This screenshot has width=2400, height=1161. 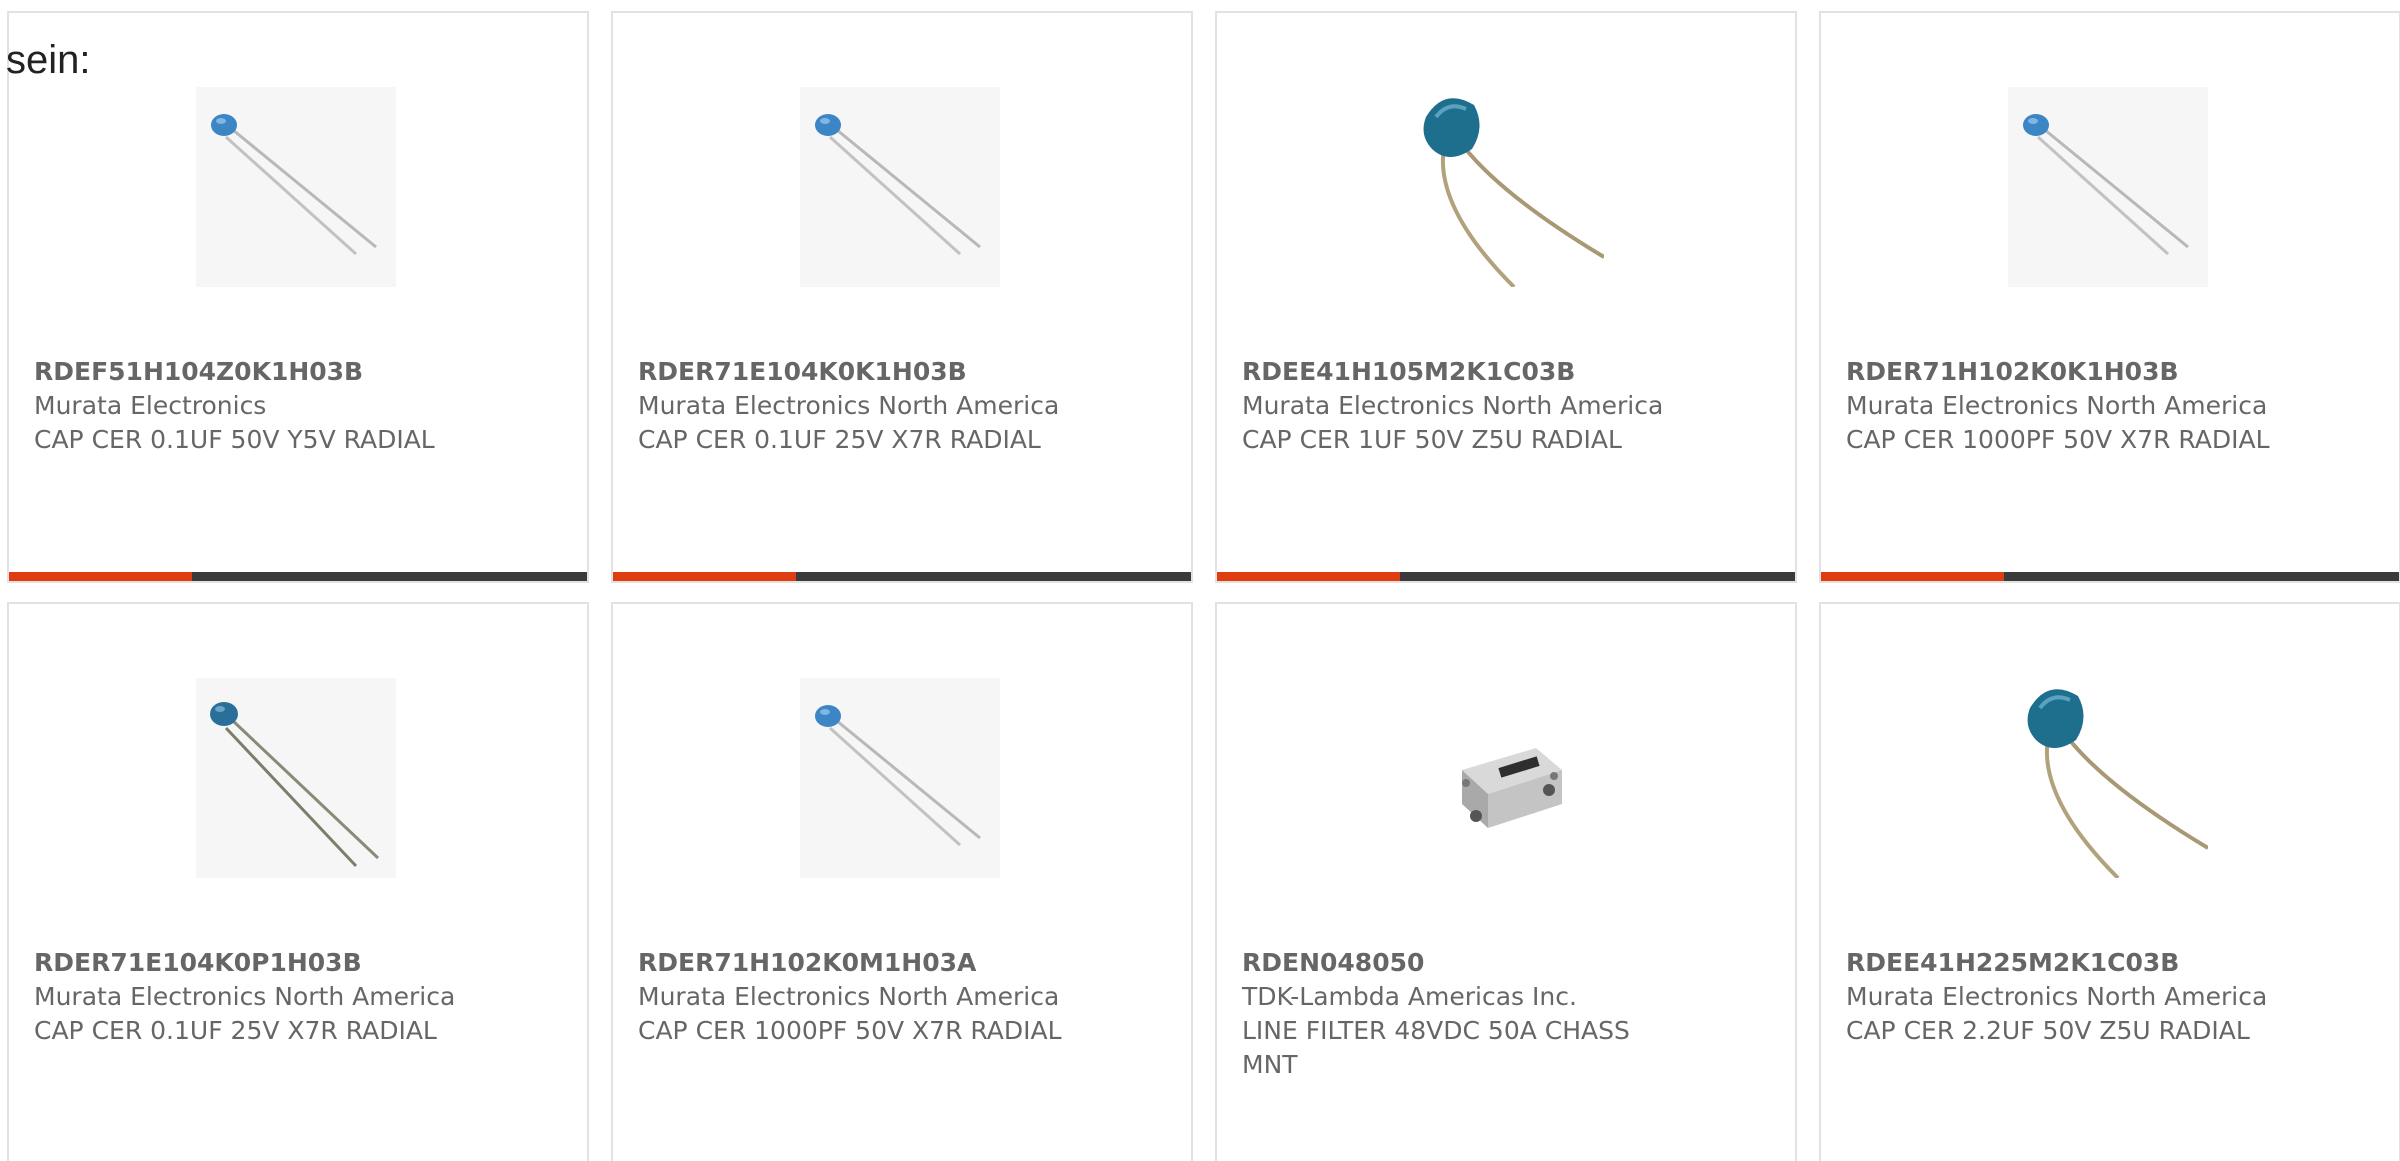 What do you see at coordinates (2071, 372) in the screenshot?
I see `part-number-link: RDER71H102K0K1H03B` at bounding box center [2071, 372].